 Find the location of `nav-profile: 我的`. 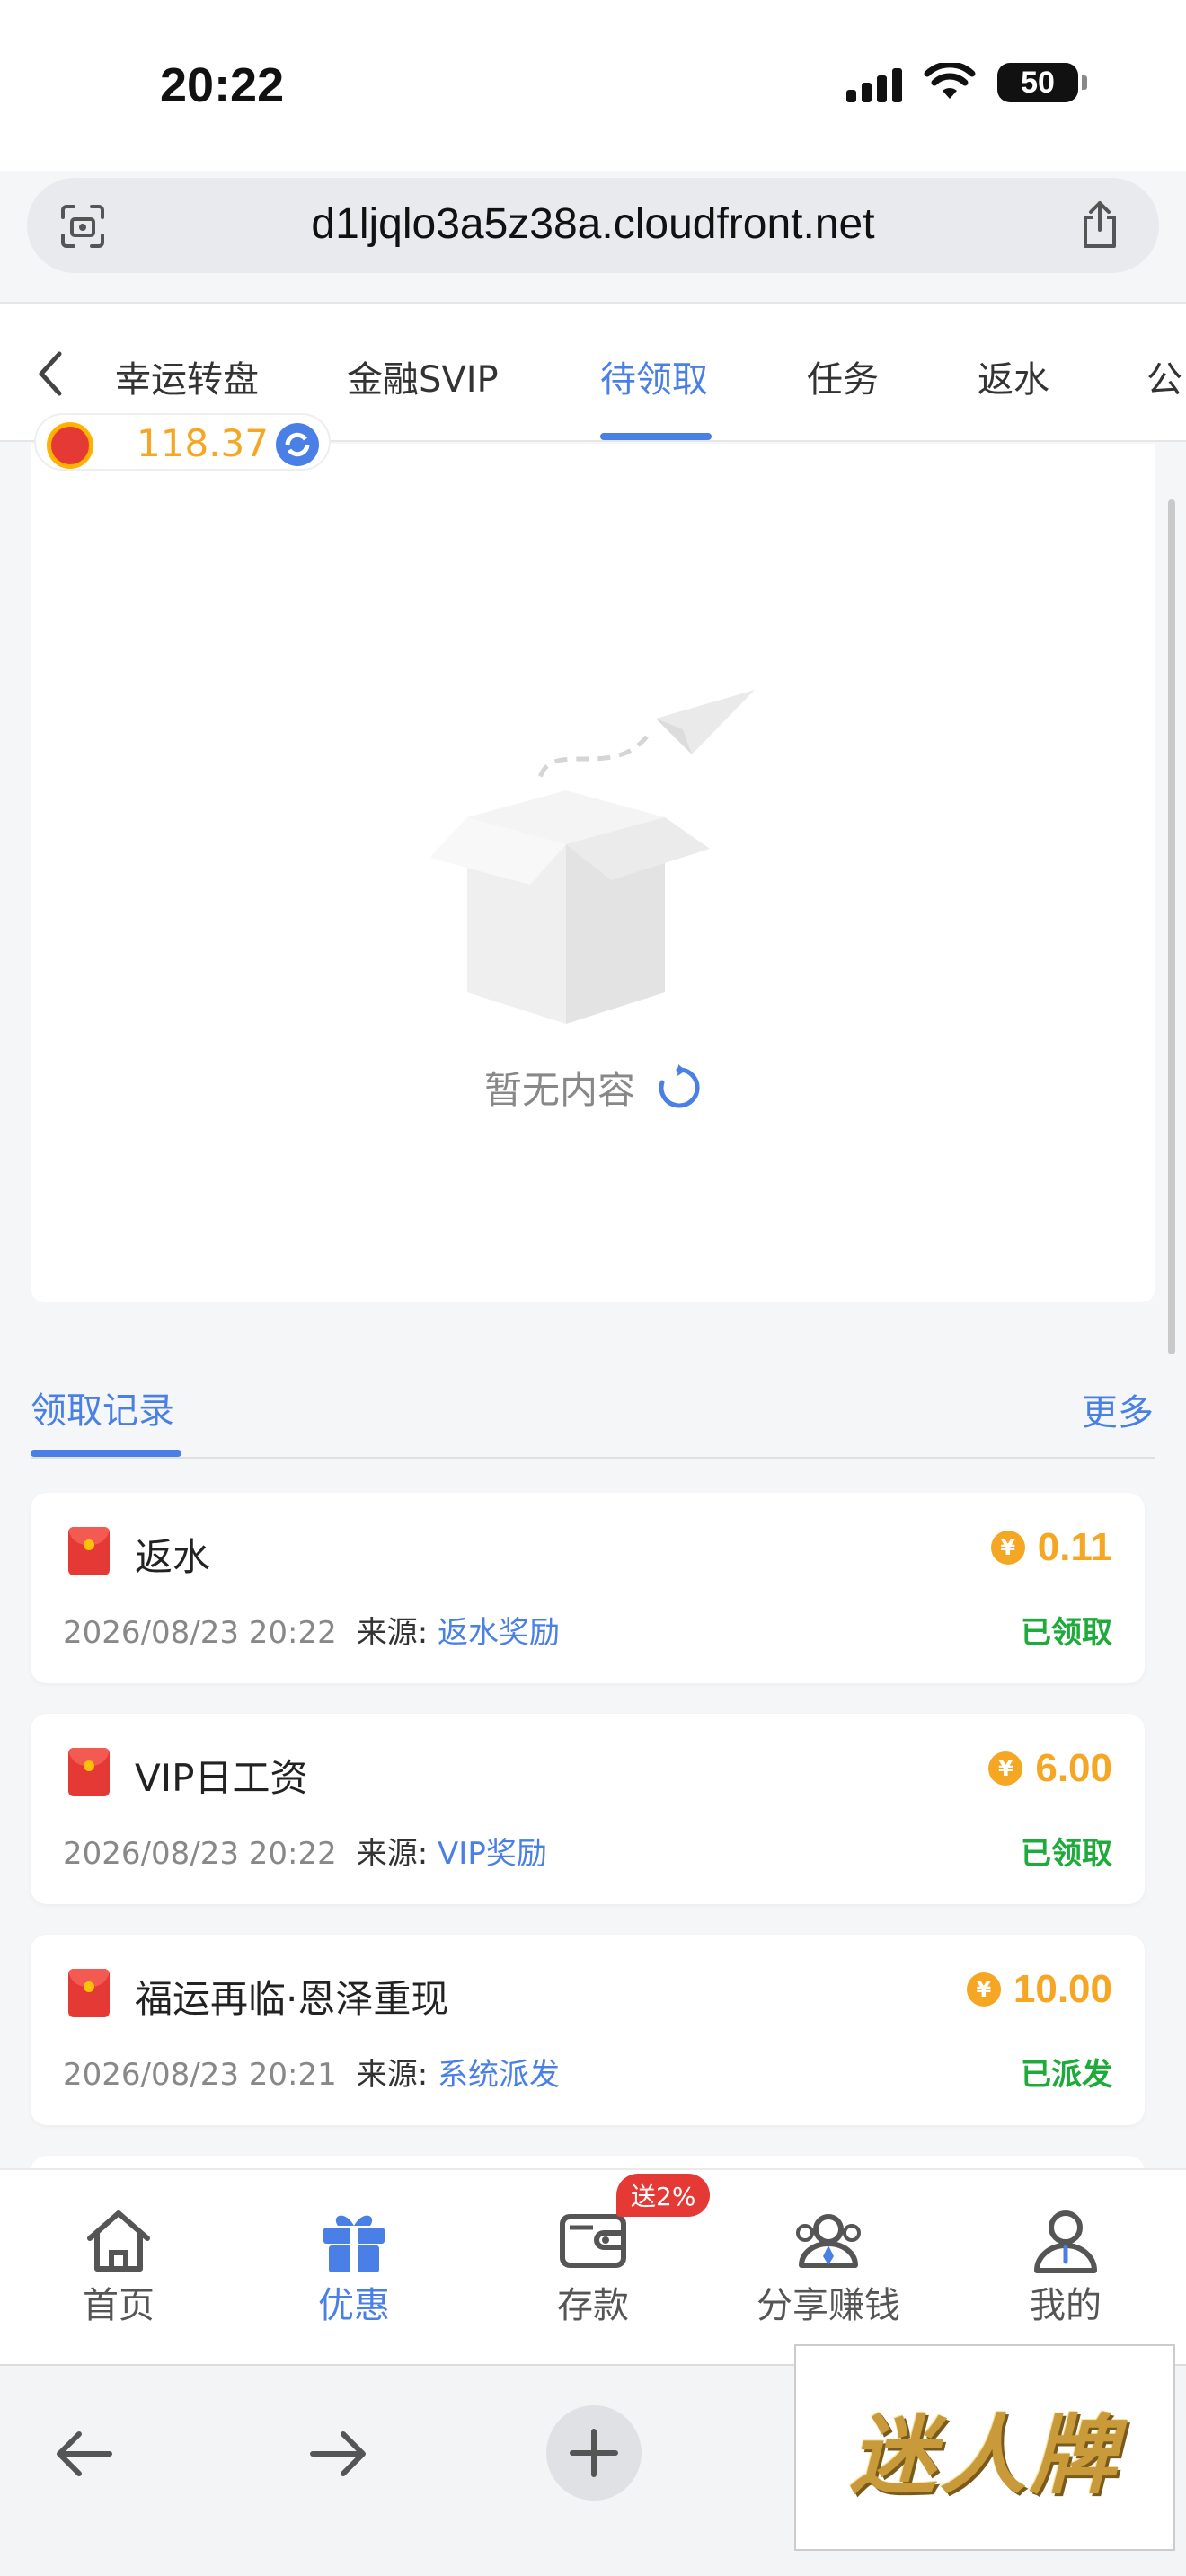

nav-profile: 我的 is located at coordinates (1065, 2267).